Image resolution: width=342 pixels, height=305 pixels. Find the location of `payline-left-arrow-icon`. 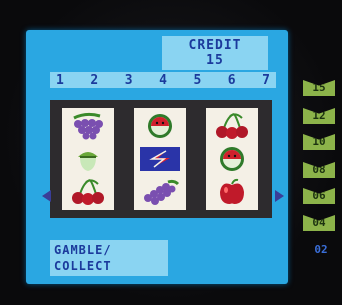

payline-left-arrow-icon is located at coordinates (46, 196).